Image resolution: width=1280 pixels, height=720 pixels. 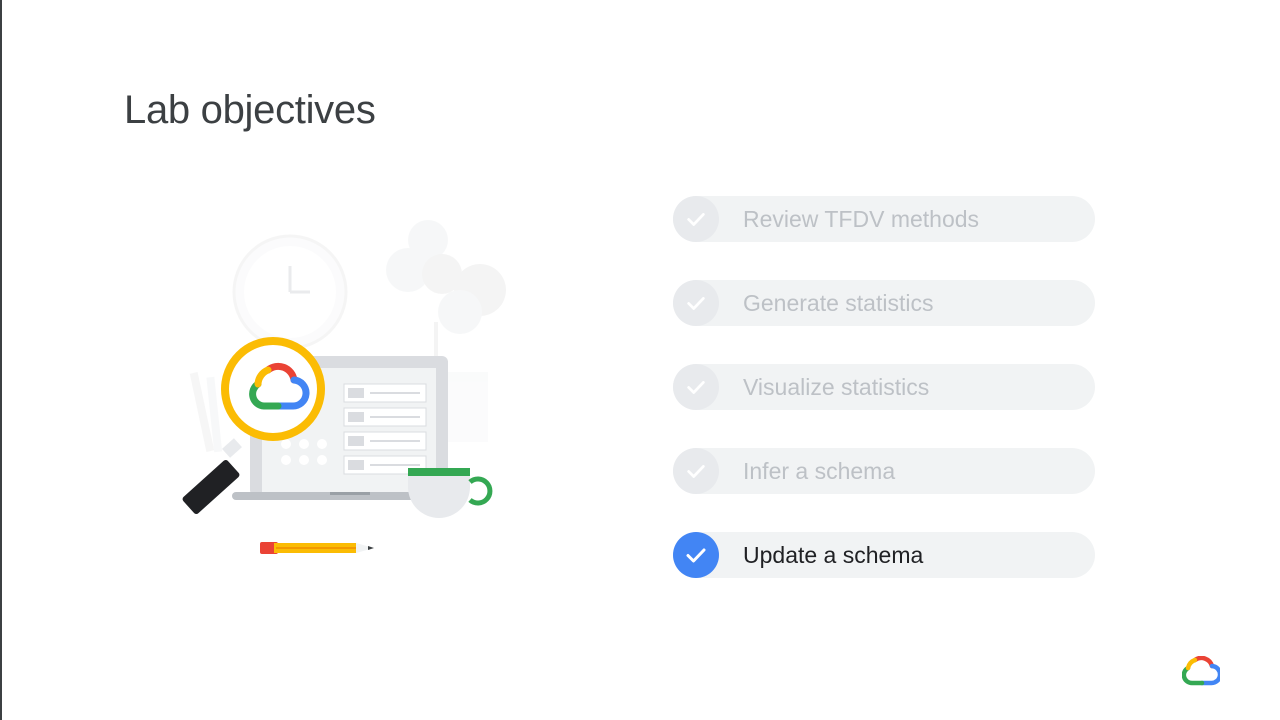 What do you see at coordinates (450, 493) in the screenshot?
I see `coffee-mug-icon` at bounding box center [450, 493].